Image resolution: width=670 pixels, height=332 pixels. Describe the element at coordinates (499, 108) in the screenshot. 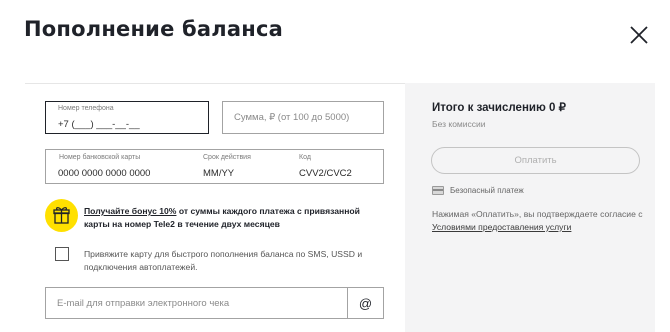

I see `total-amount: Итого к зачислению 0 ₽` at that location.